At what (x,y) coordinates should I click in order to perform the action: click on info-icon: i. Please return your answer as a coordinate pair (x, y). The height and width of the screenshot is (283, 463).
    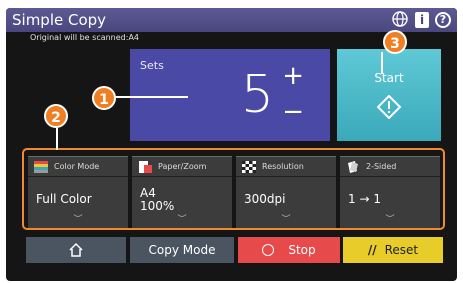
    Looking at the image, I should click on (422, 20).